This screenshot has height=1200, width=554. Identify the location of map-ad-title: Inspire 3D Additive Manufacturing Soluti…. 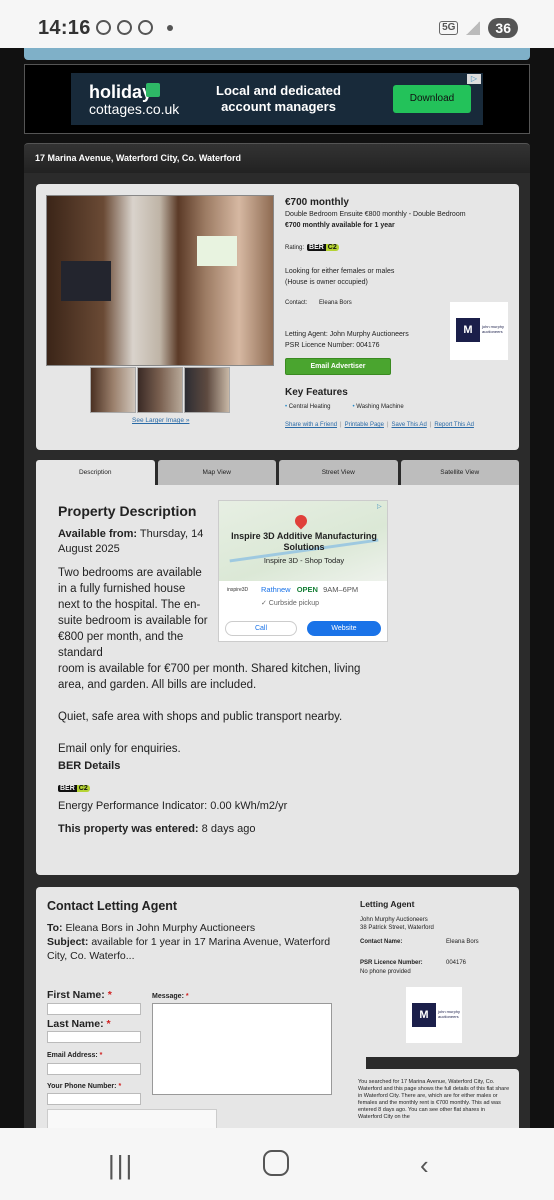
(304, 541).